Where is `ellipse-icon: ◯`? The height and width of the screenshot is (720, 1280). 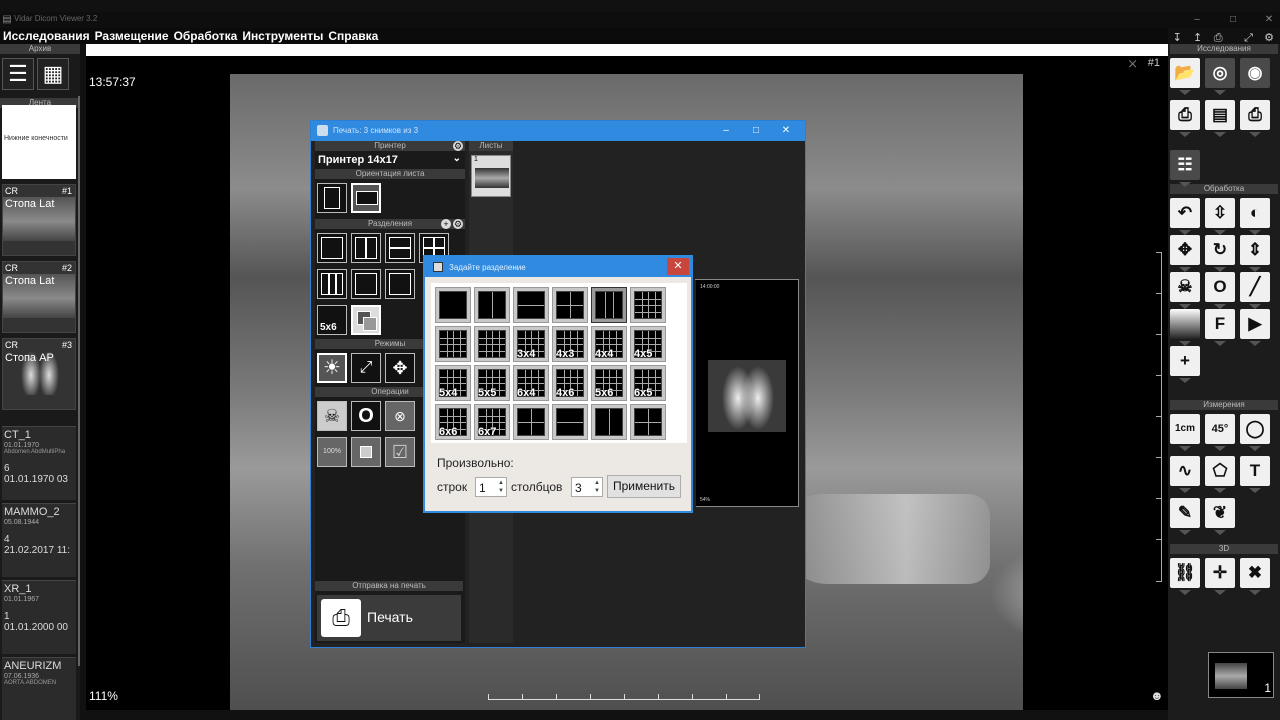 ellipse-icon: ◯ is located at coordinates (1255, 432).